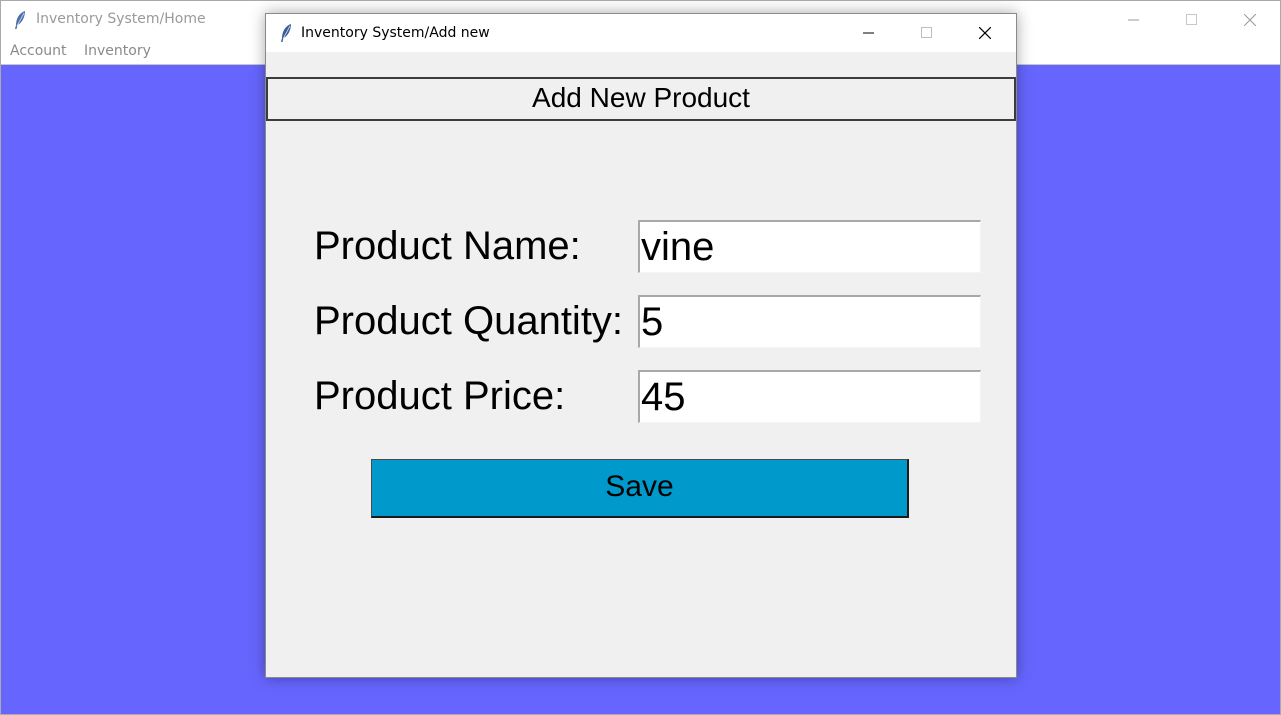 This screenshot has width=1281, height=715. I want to click on dialog-title: Inventory System/Add new, so click(395, 33).